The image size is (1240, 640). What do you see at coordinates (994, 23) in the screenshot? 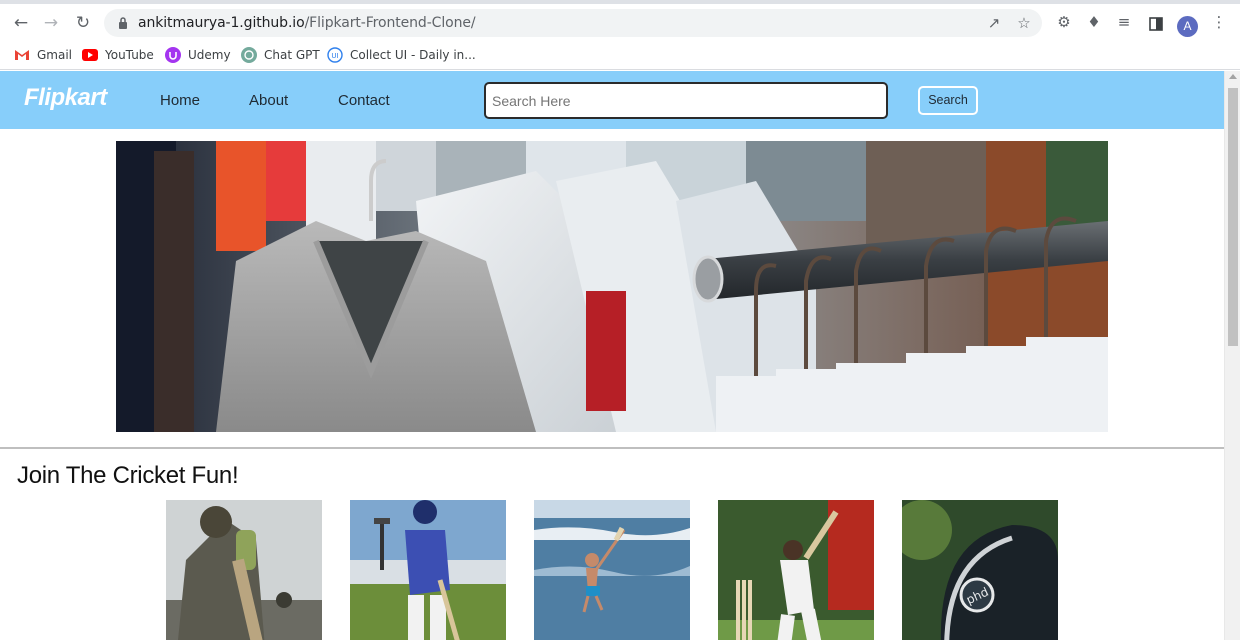
I see `share-icon: ↗` at bounding box center [994, 23].